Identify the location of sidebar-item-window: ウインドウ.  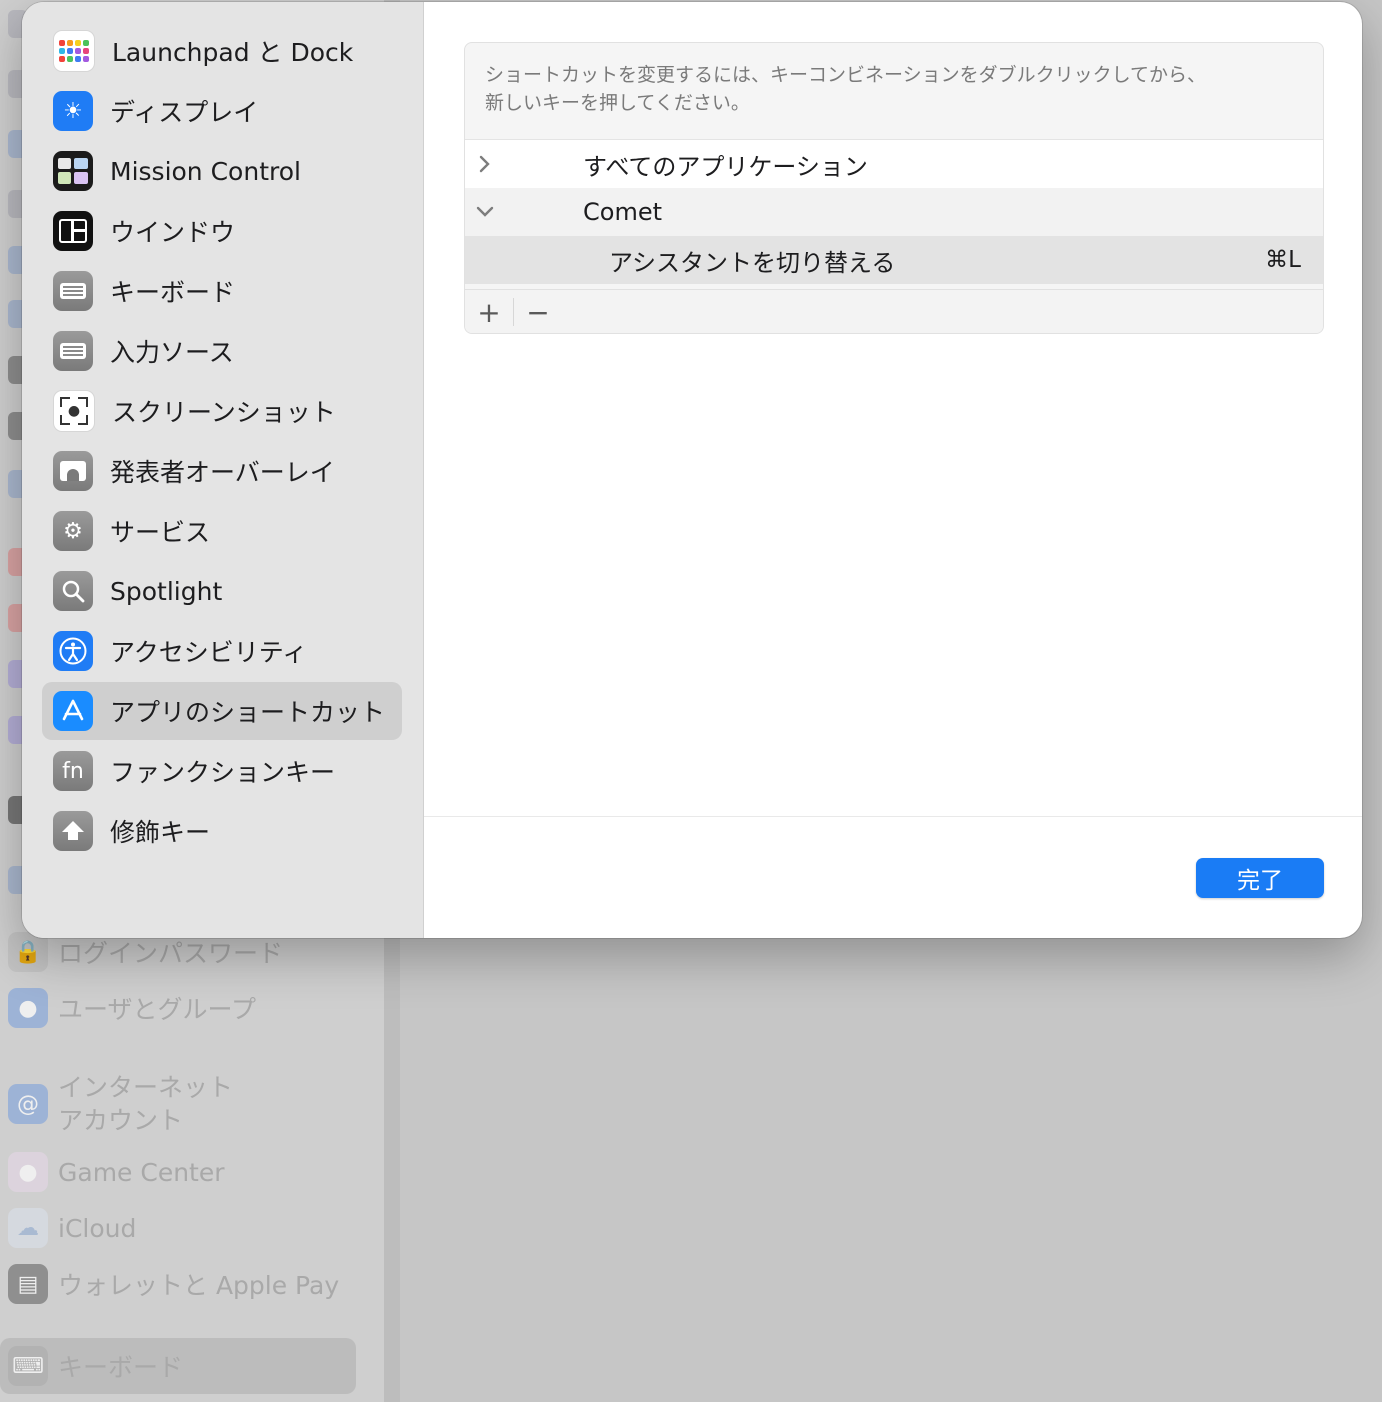
(222, 231).